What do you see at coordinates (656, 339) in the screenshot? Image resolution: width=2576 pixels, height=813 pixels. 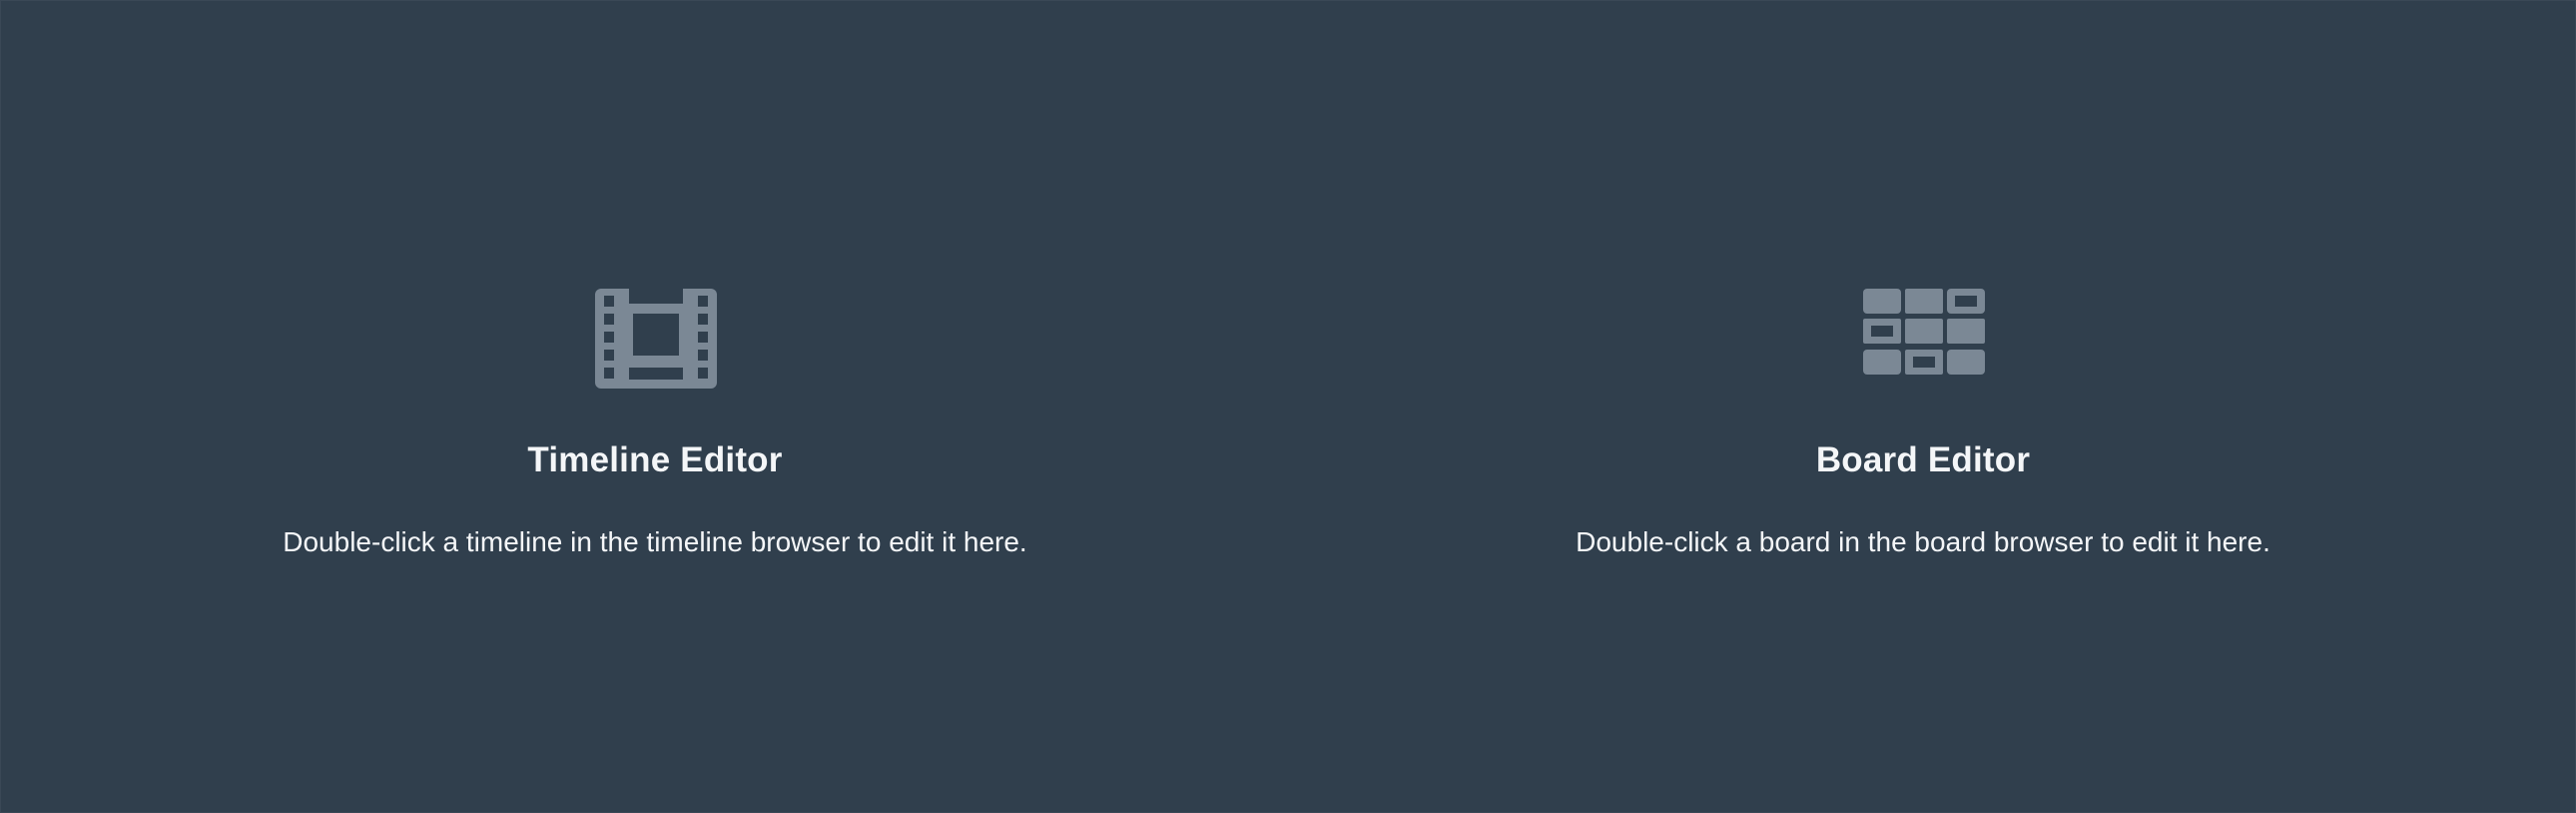 I see `film-icon` at bounding box center [656, 339].